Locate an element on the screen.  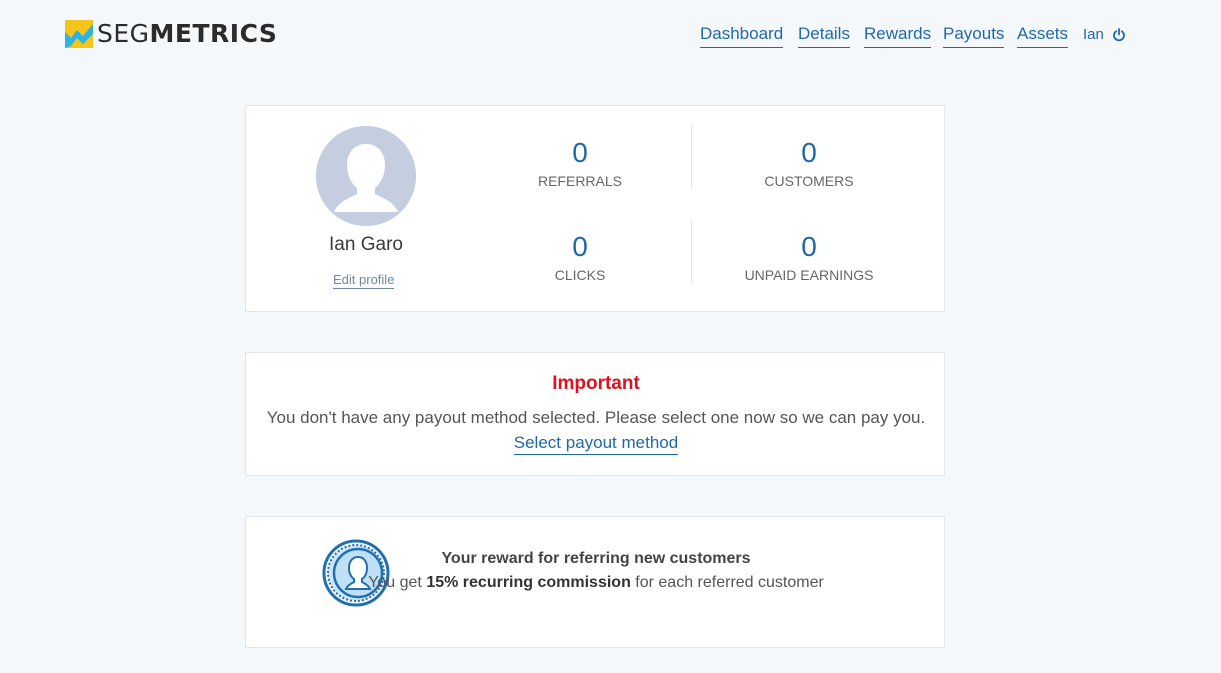
stat-customers: 0 CUSTOMERS is located at coordinates (809, 163).